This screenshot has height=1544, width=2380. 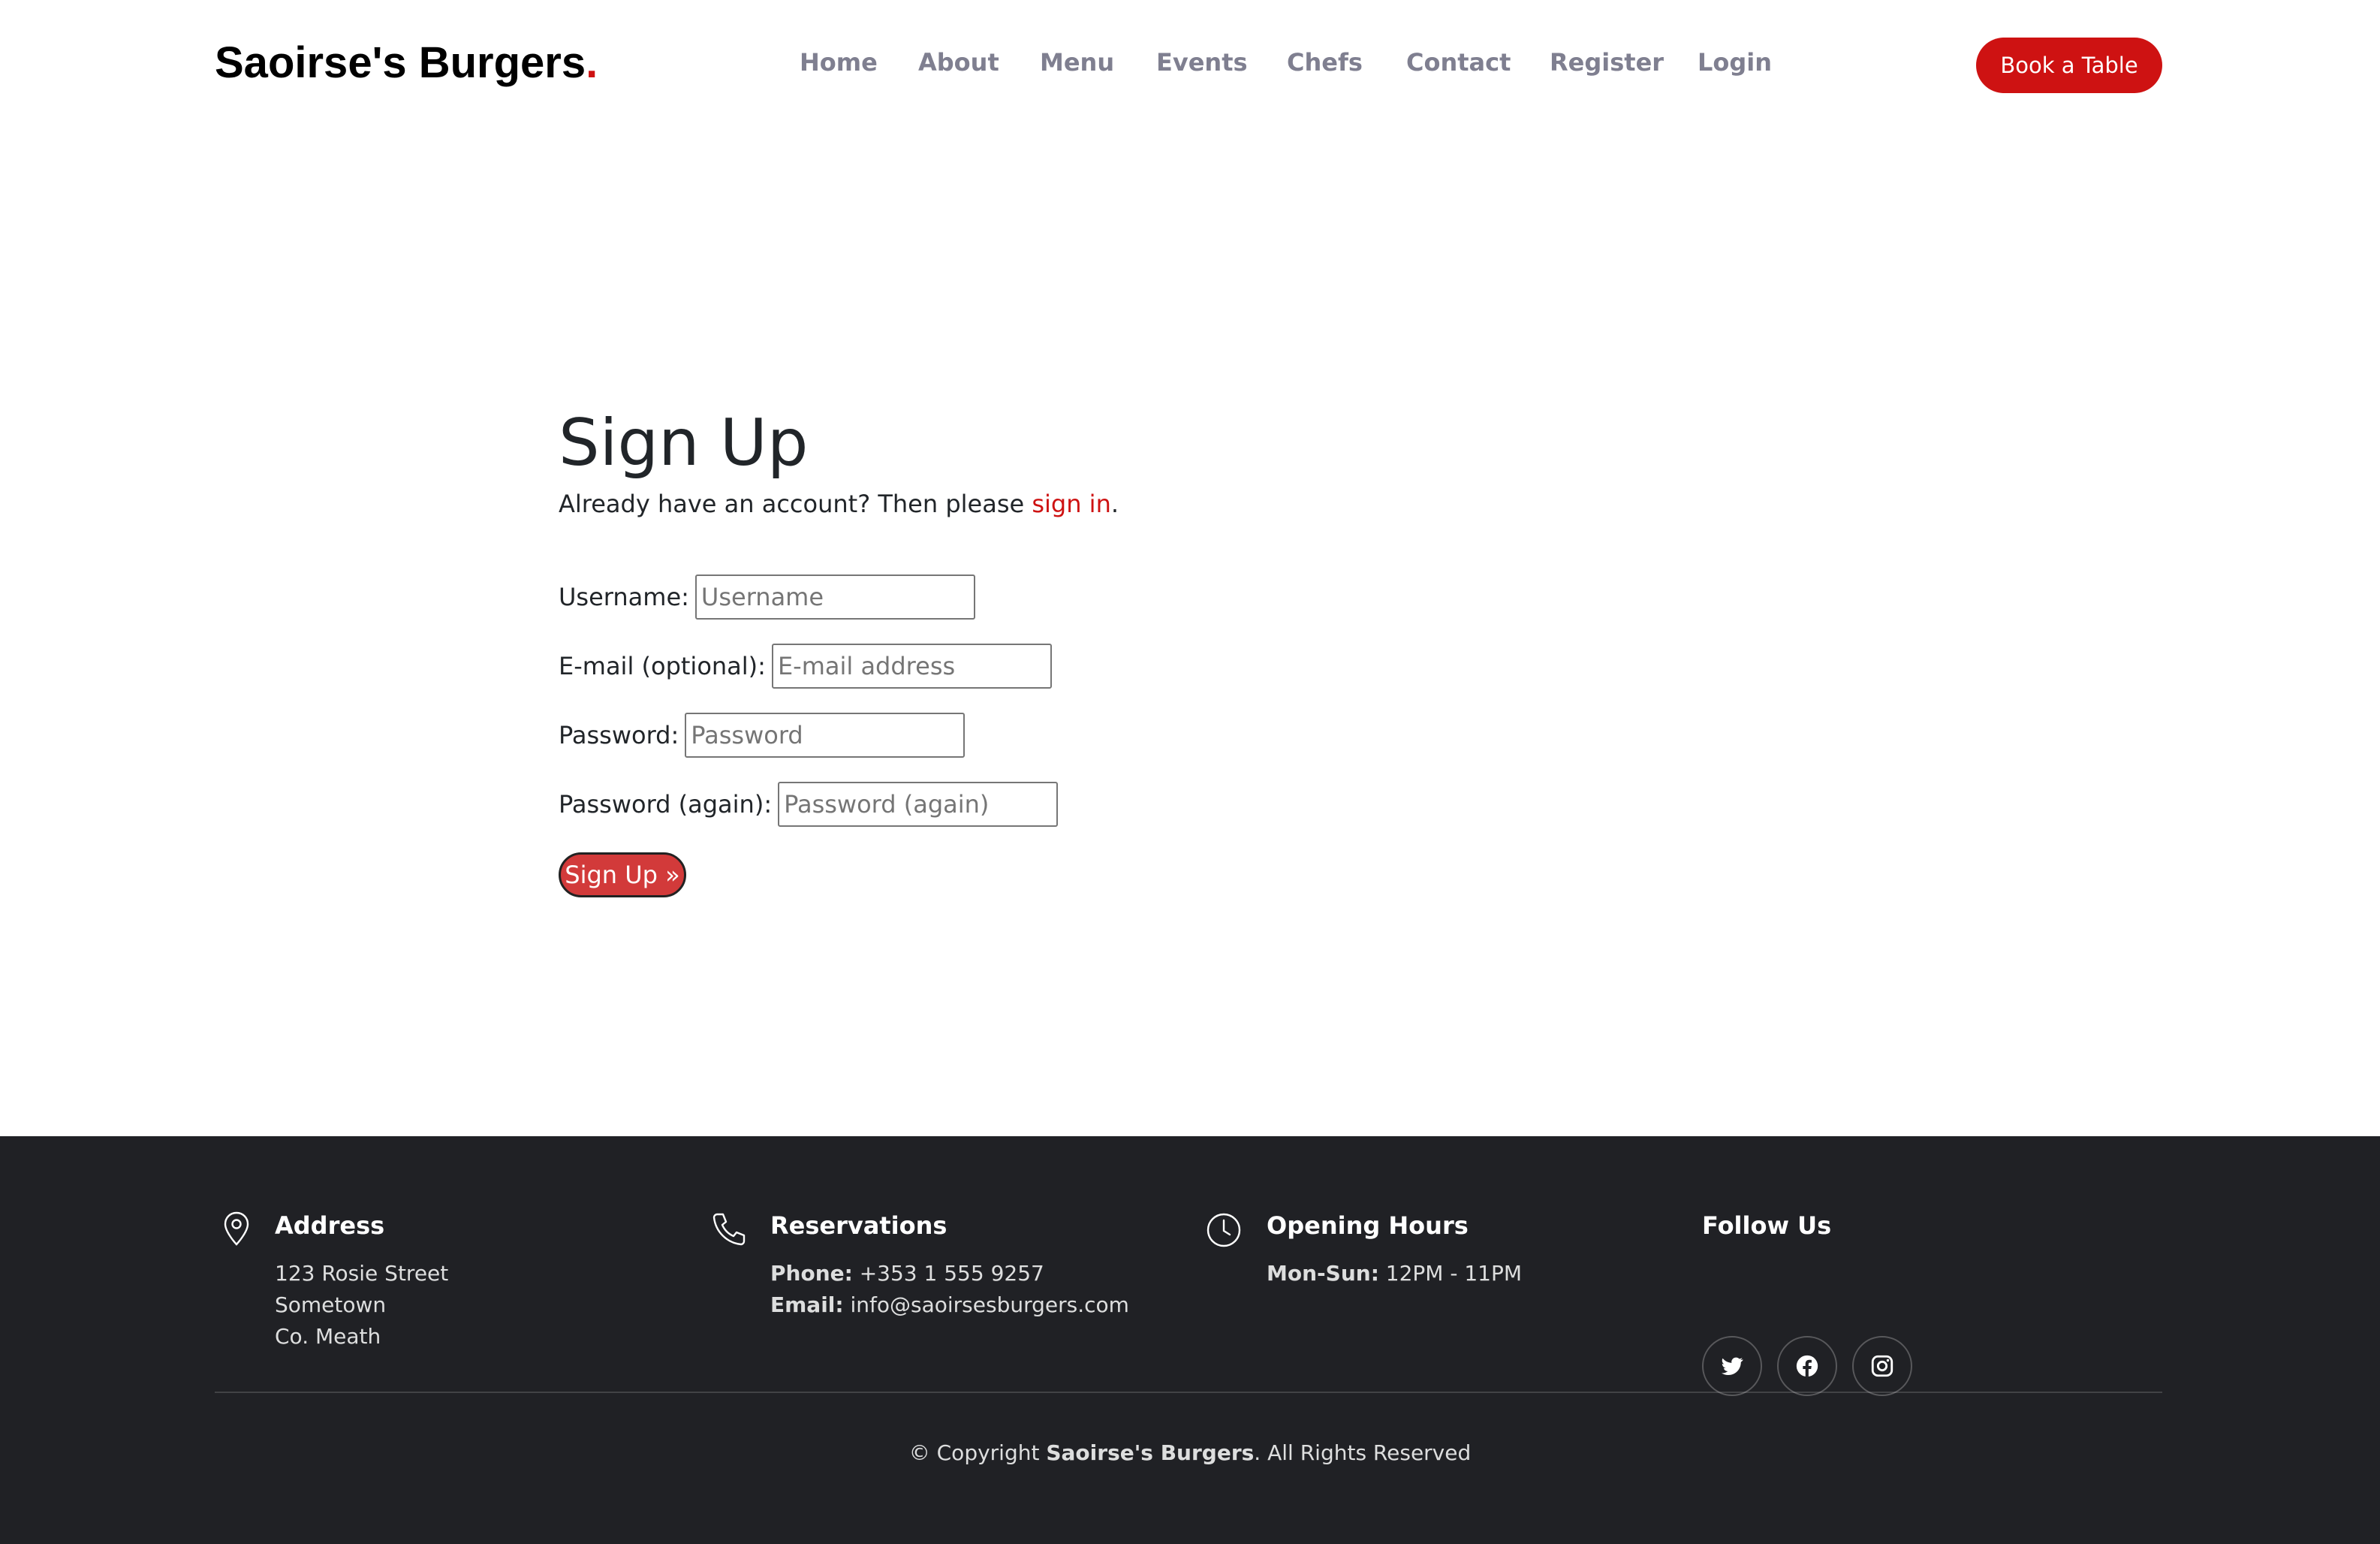 What do you see at coordinates (839, 62) in the screenshot?
I see `nav-home: Home` at bounding box center [839, 62].